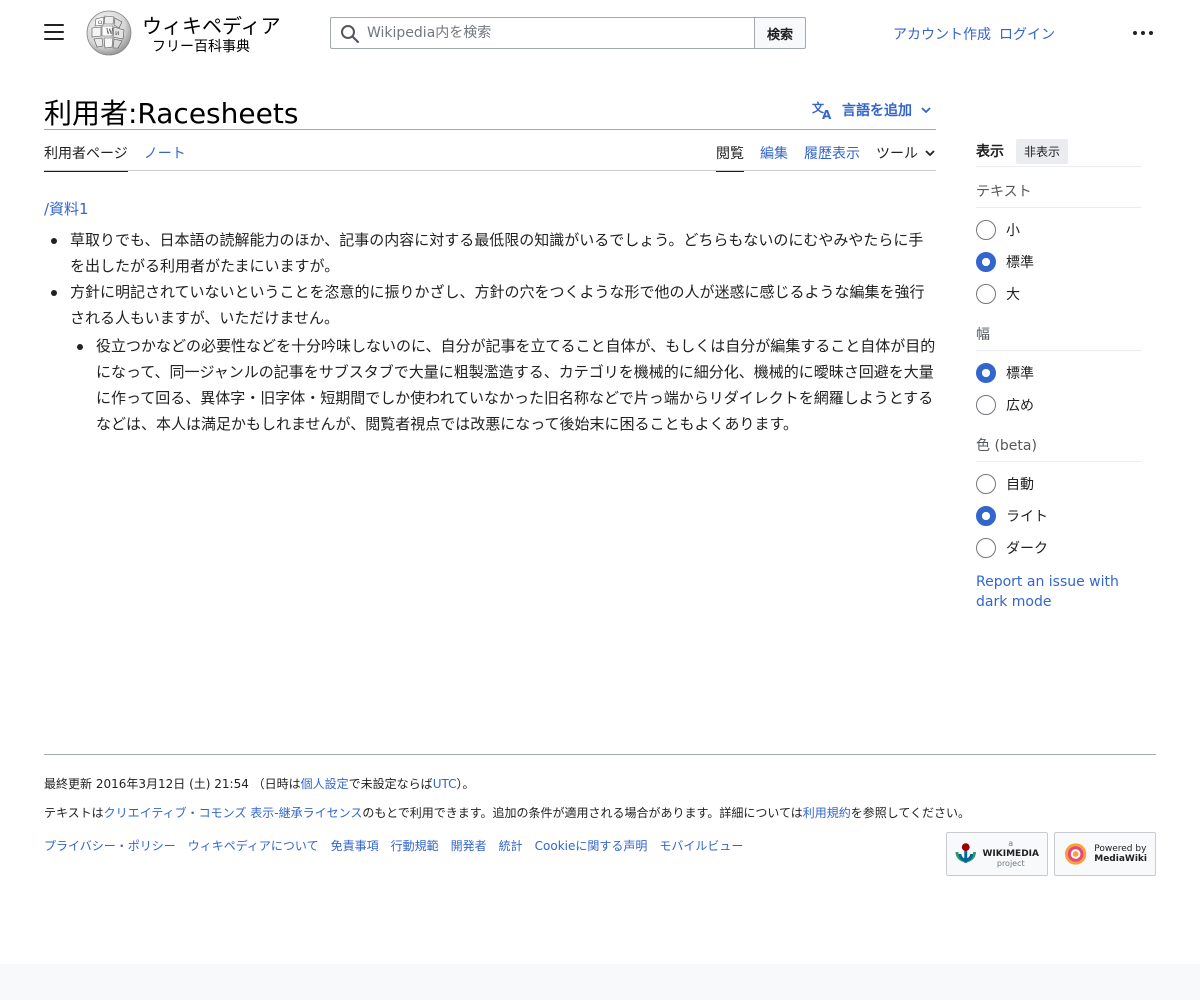  I want to click on text-size-option: 標準, so click(1058, 262).